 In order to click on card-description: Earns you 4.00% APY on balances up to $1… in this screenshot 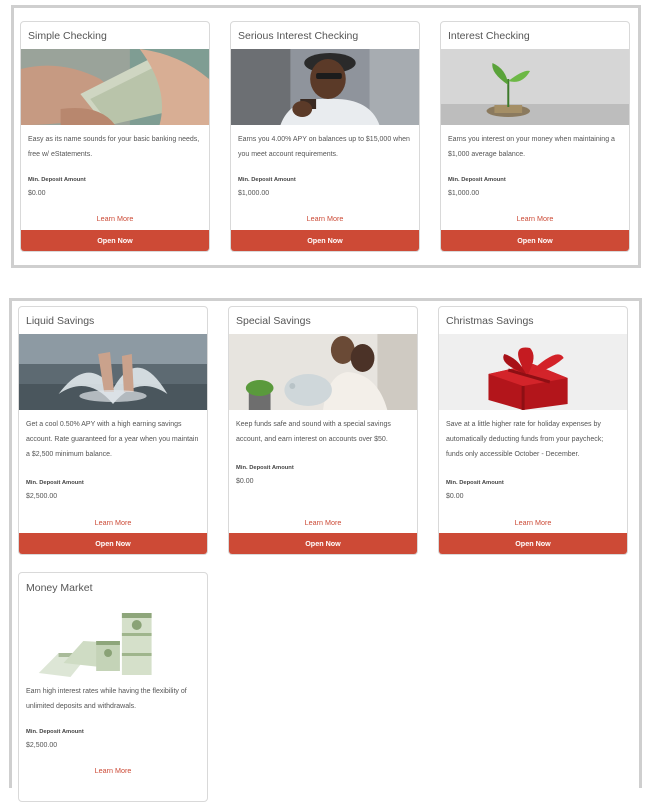, I will do `click(324, 147)`.